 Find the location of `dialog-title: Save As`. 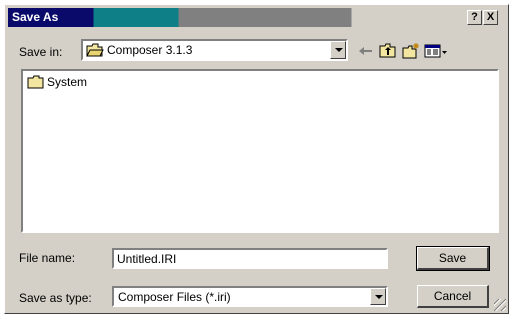

dialog-title: Save As is located at coordinates (35, 17).